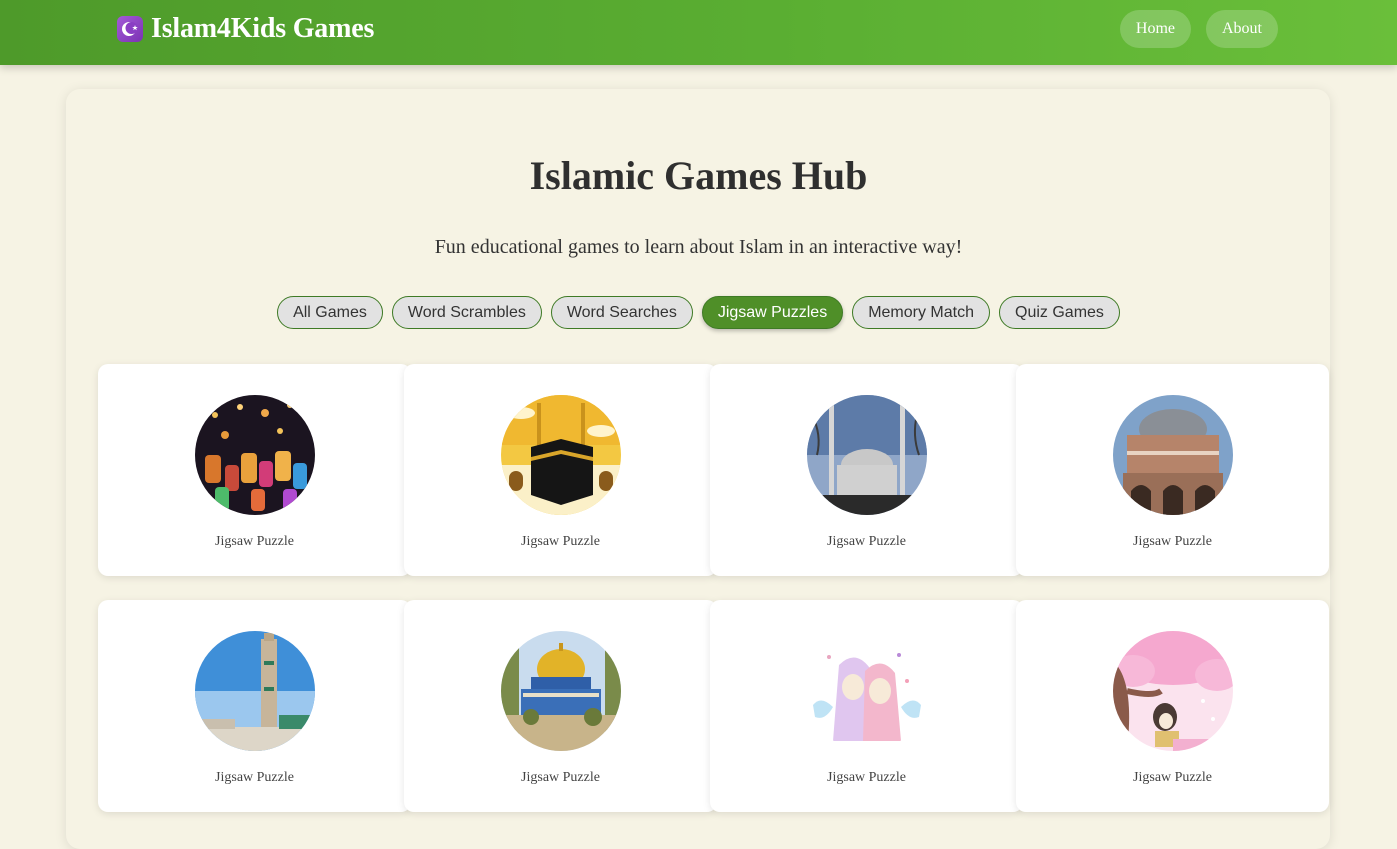 This screenshot has width=1397, height=849. Describe the element at coordinates (867, 455) in the screenshot. I see `mosque-minarets-image` at that location.